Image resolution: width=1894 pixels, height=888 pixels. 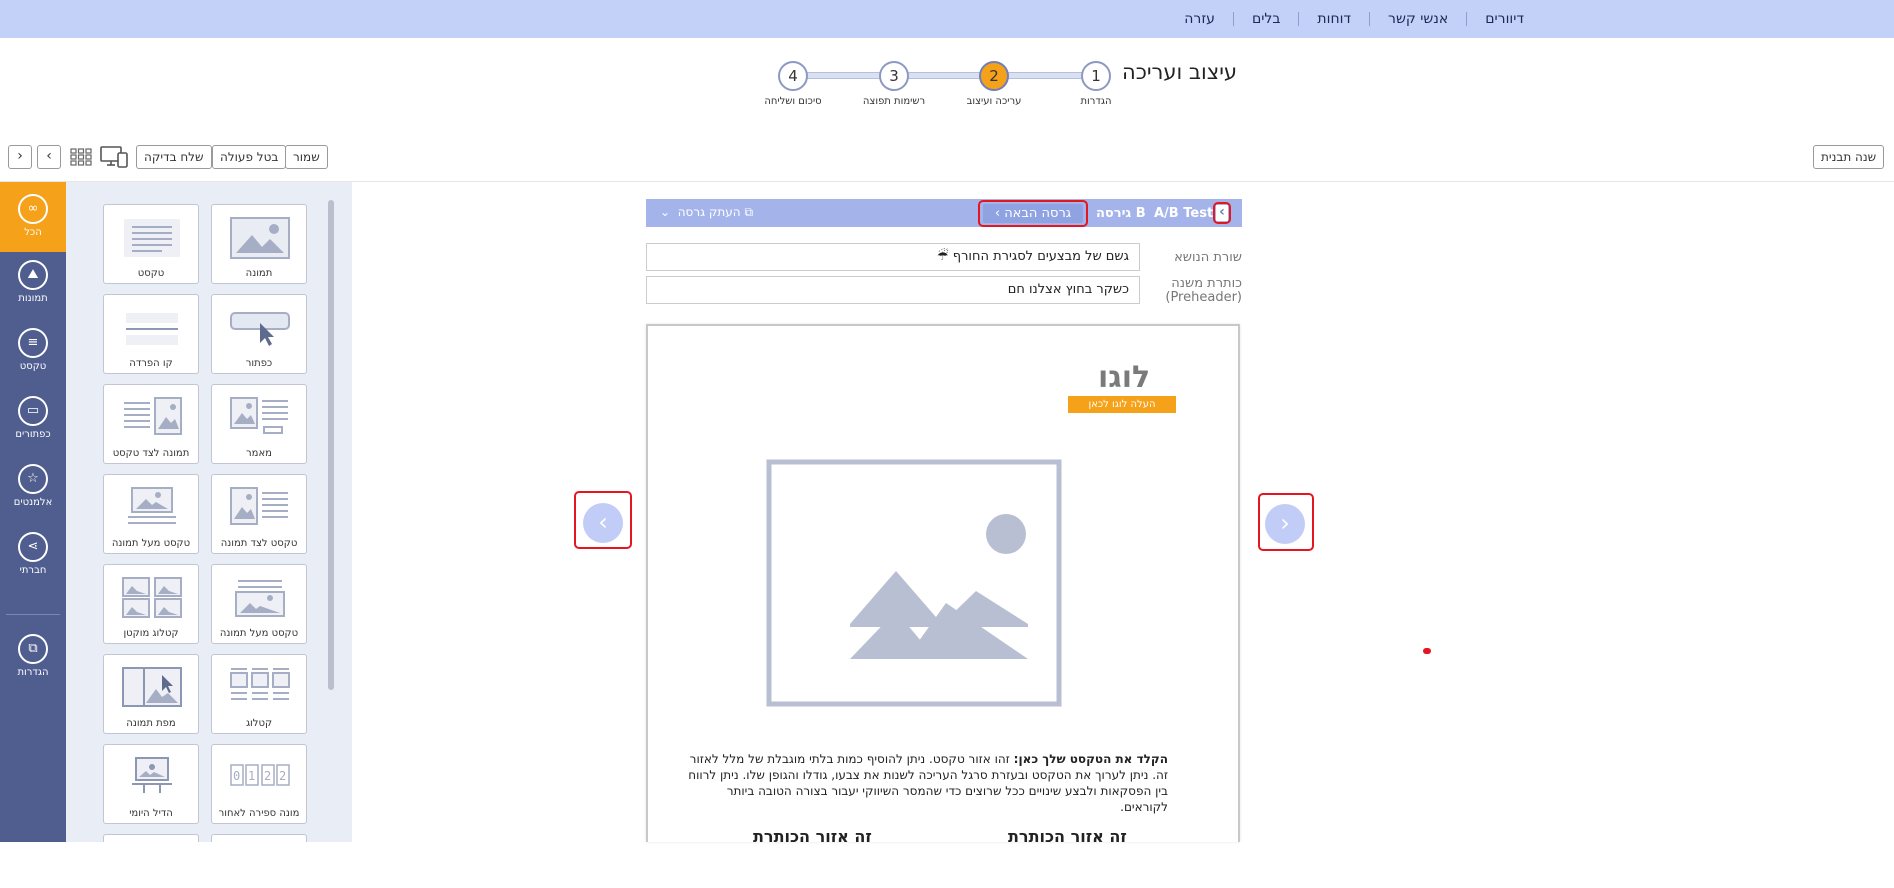 What do you see at coordinates (259, 514) in the screenshot?
I see `block-text-beside-image: טקסט לצד תמונה` at bounding box center [259, 514].